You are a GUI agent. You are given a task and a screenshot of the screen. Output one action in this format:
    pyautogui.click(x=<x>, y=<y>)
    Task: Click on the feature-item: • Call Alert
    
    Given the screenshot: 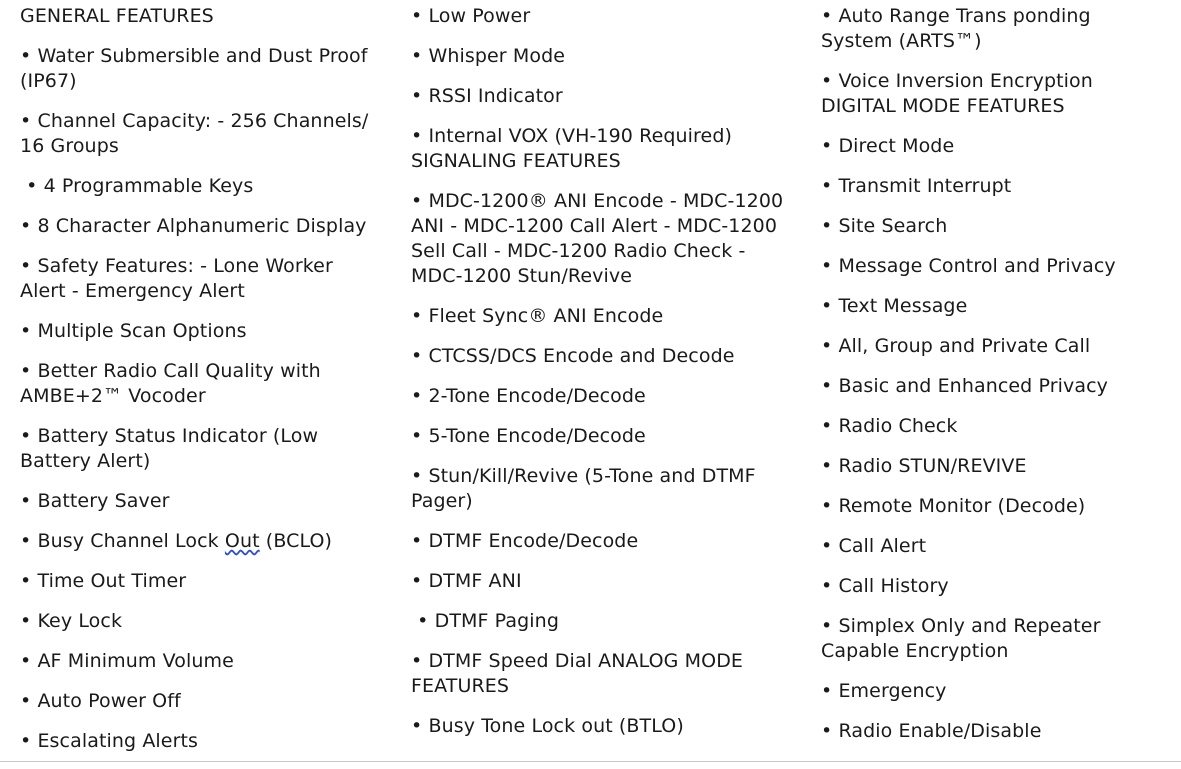 What is the action you would take?
    pyautogui.click(x=874, y=546)
    